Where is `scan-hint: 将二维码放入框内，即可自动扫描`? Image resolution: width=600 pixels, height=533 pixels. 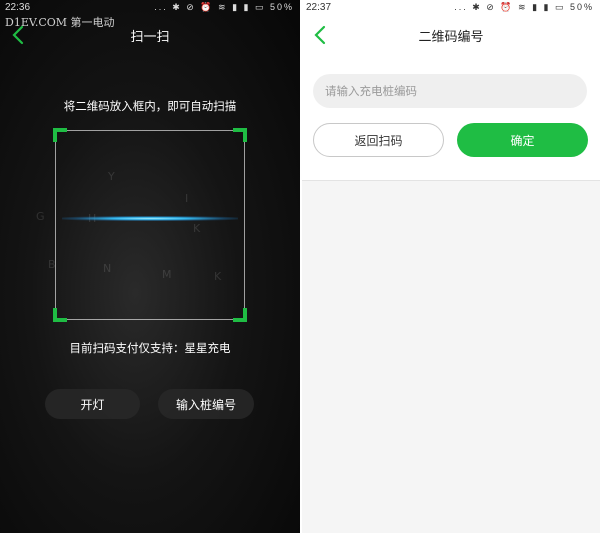
scan-hint: 将二维码放入框内，即可自动扫描 is located at coordinates (150, 106).